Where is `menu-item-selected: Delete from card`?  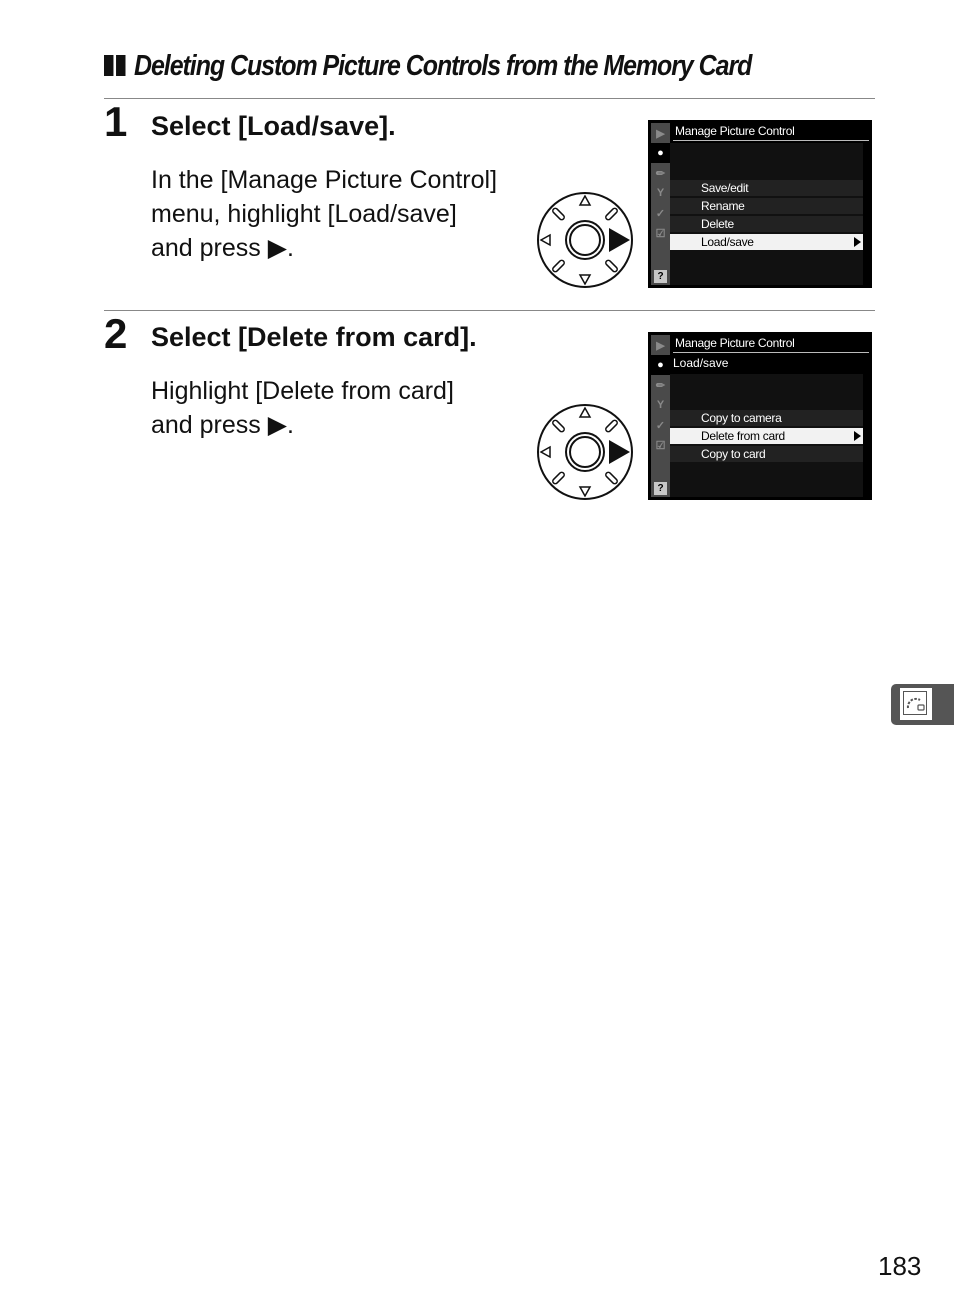
menu-item-selected: Delete from card is located at coordinates (766, 436).